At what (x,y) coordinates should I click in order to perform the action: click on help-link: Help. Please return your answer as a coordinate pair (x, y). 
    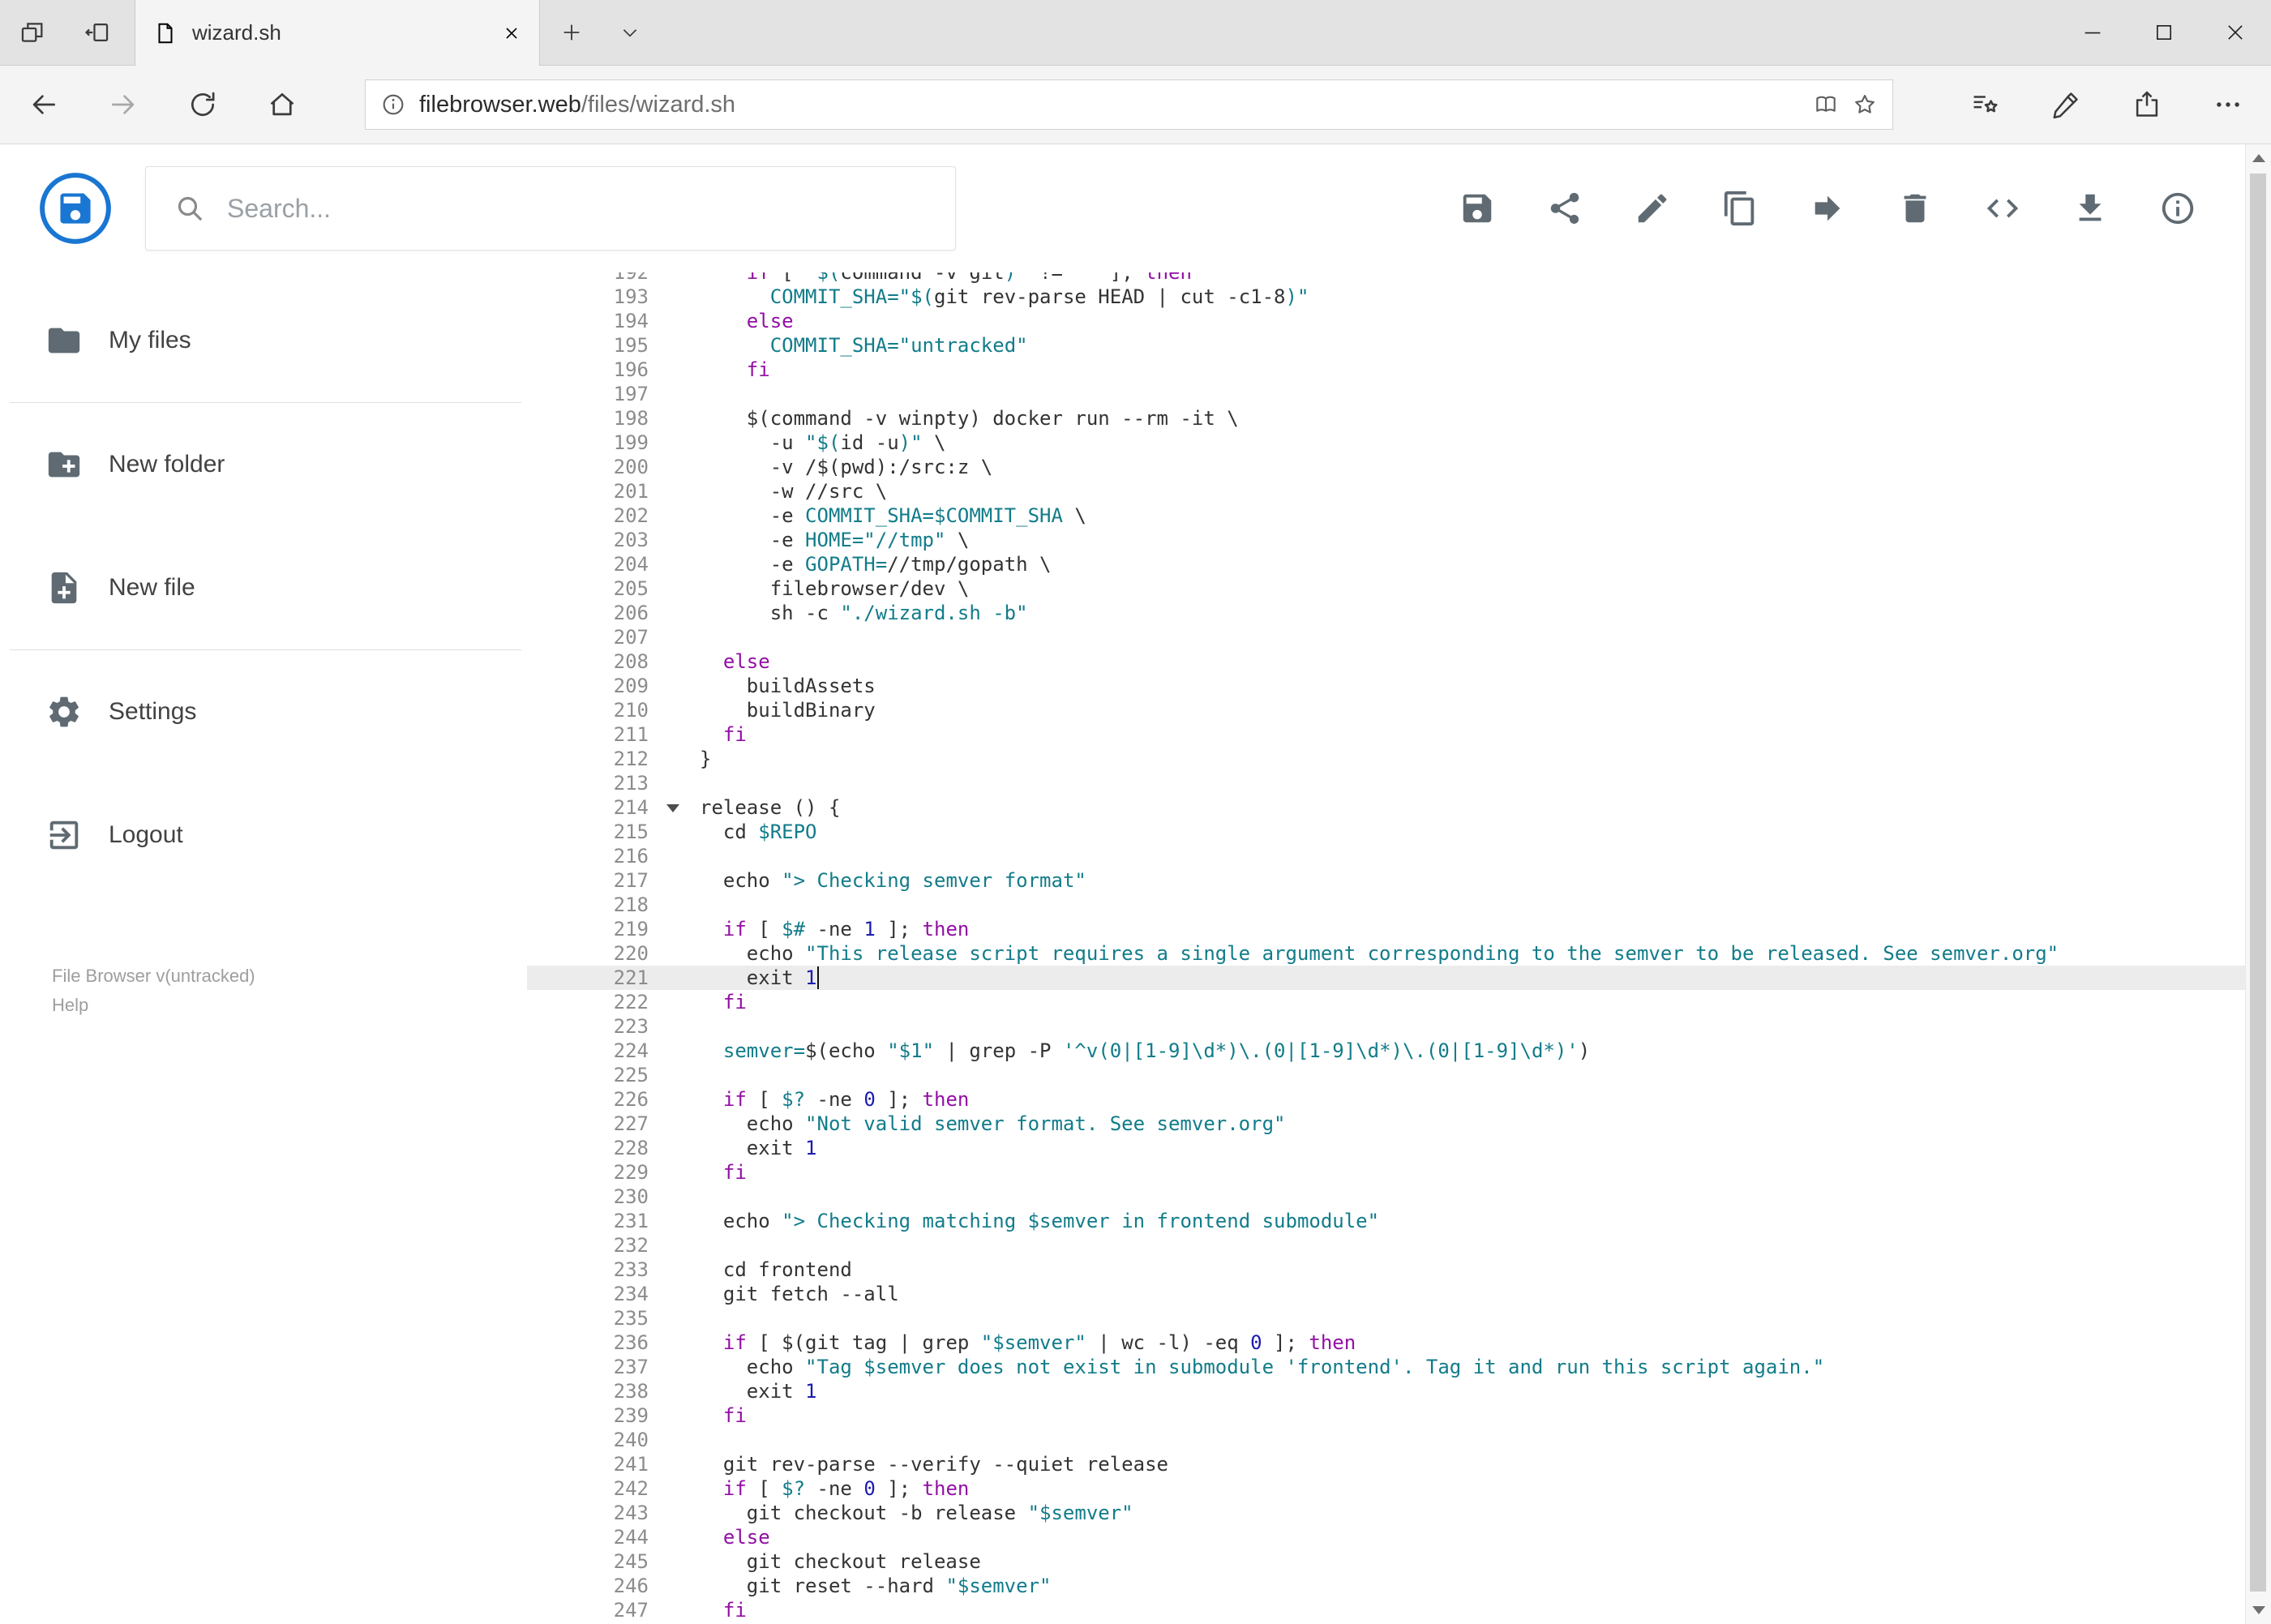
    Looking at the image, I should click on (153, 1006).